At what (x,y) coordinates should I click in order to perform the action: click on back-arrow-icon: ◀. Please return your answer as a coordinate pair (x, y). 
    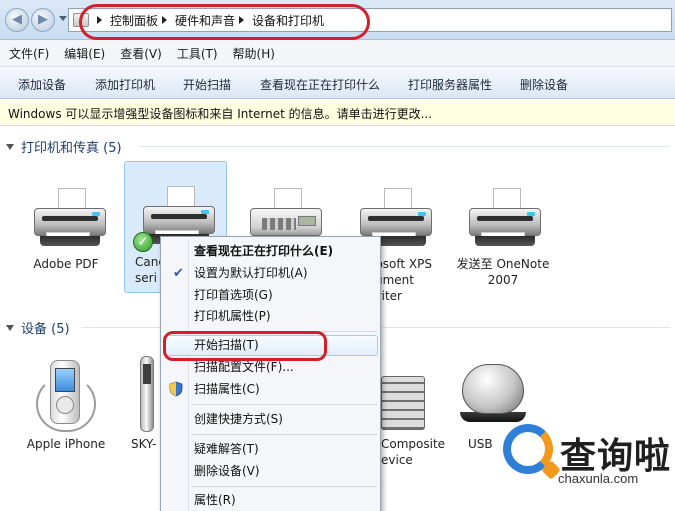
    Looking at the image, I should click on (17, 19).